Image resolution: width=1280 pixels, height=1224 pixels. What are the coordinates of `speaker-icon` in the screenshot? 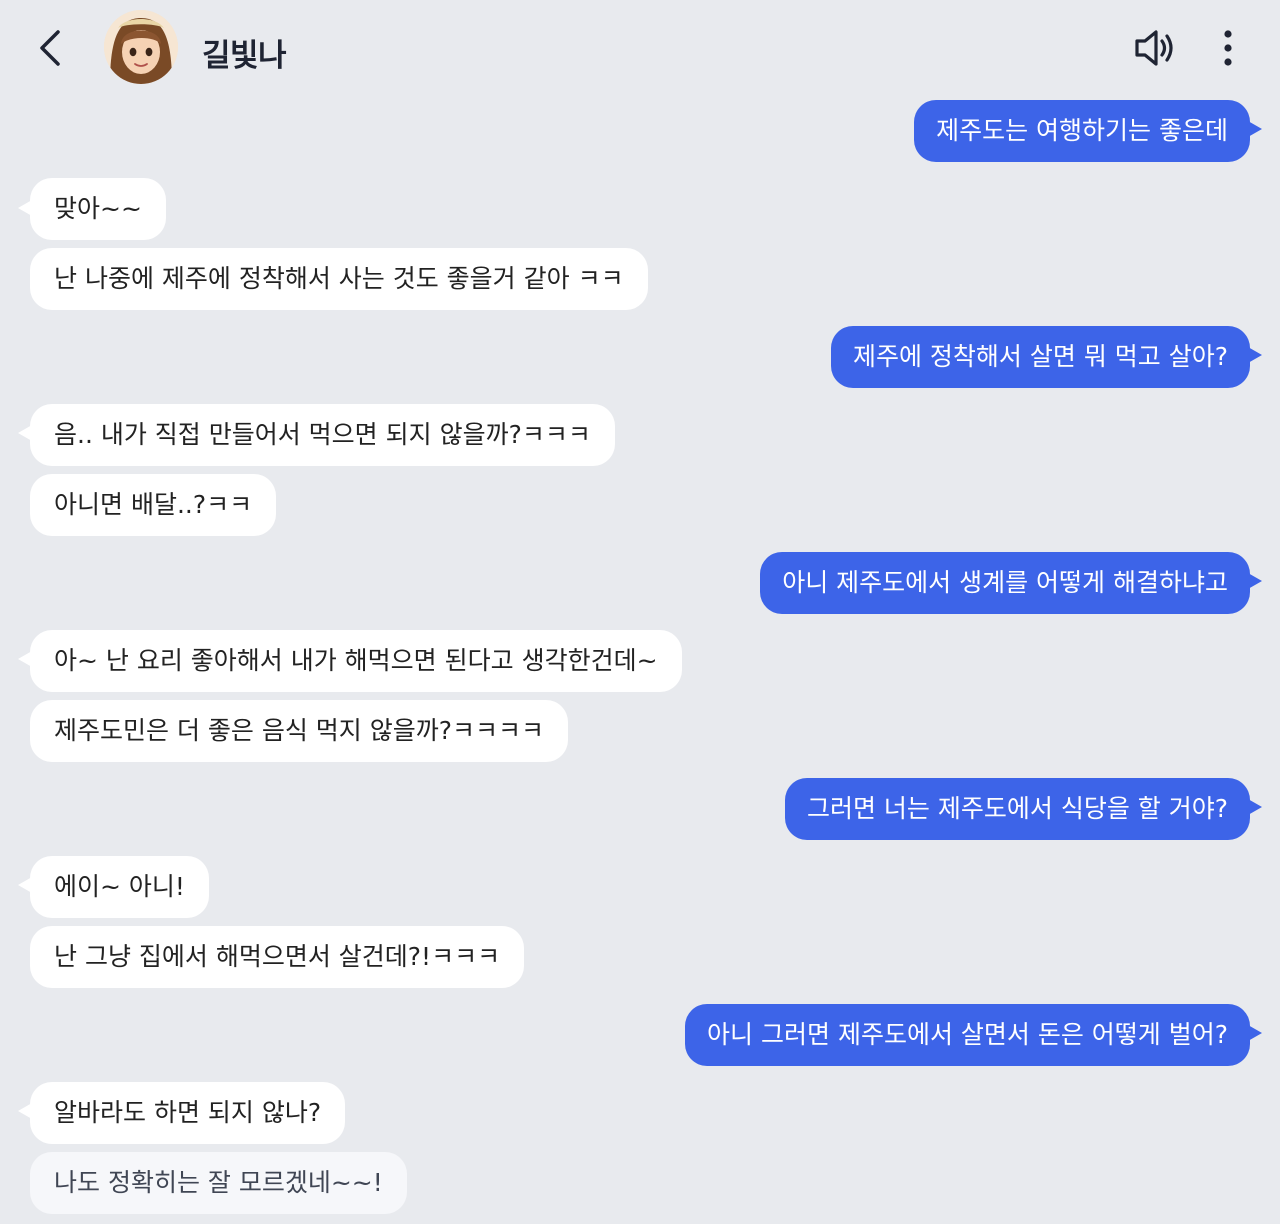 It's located at (1154, 48).